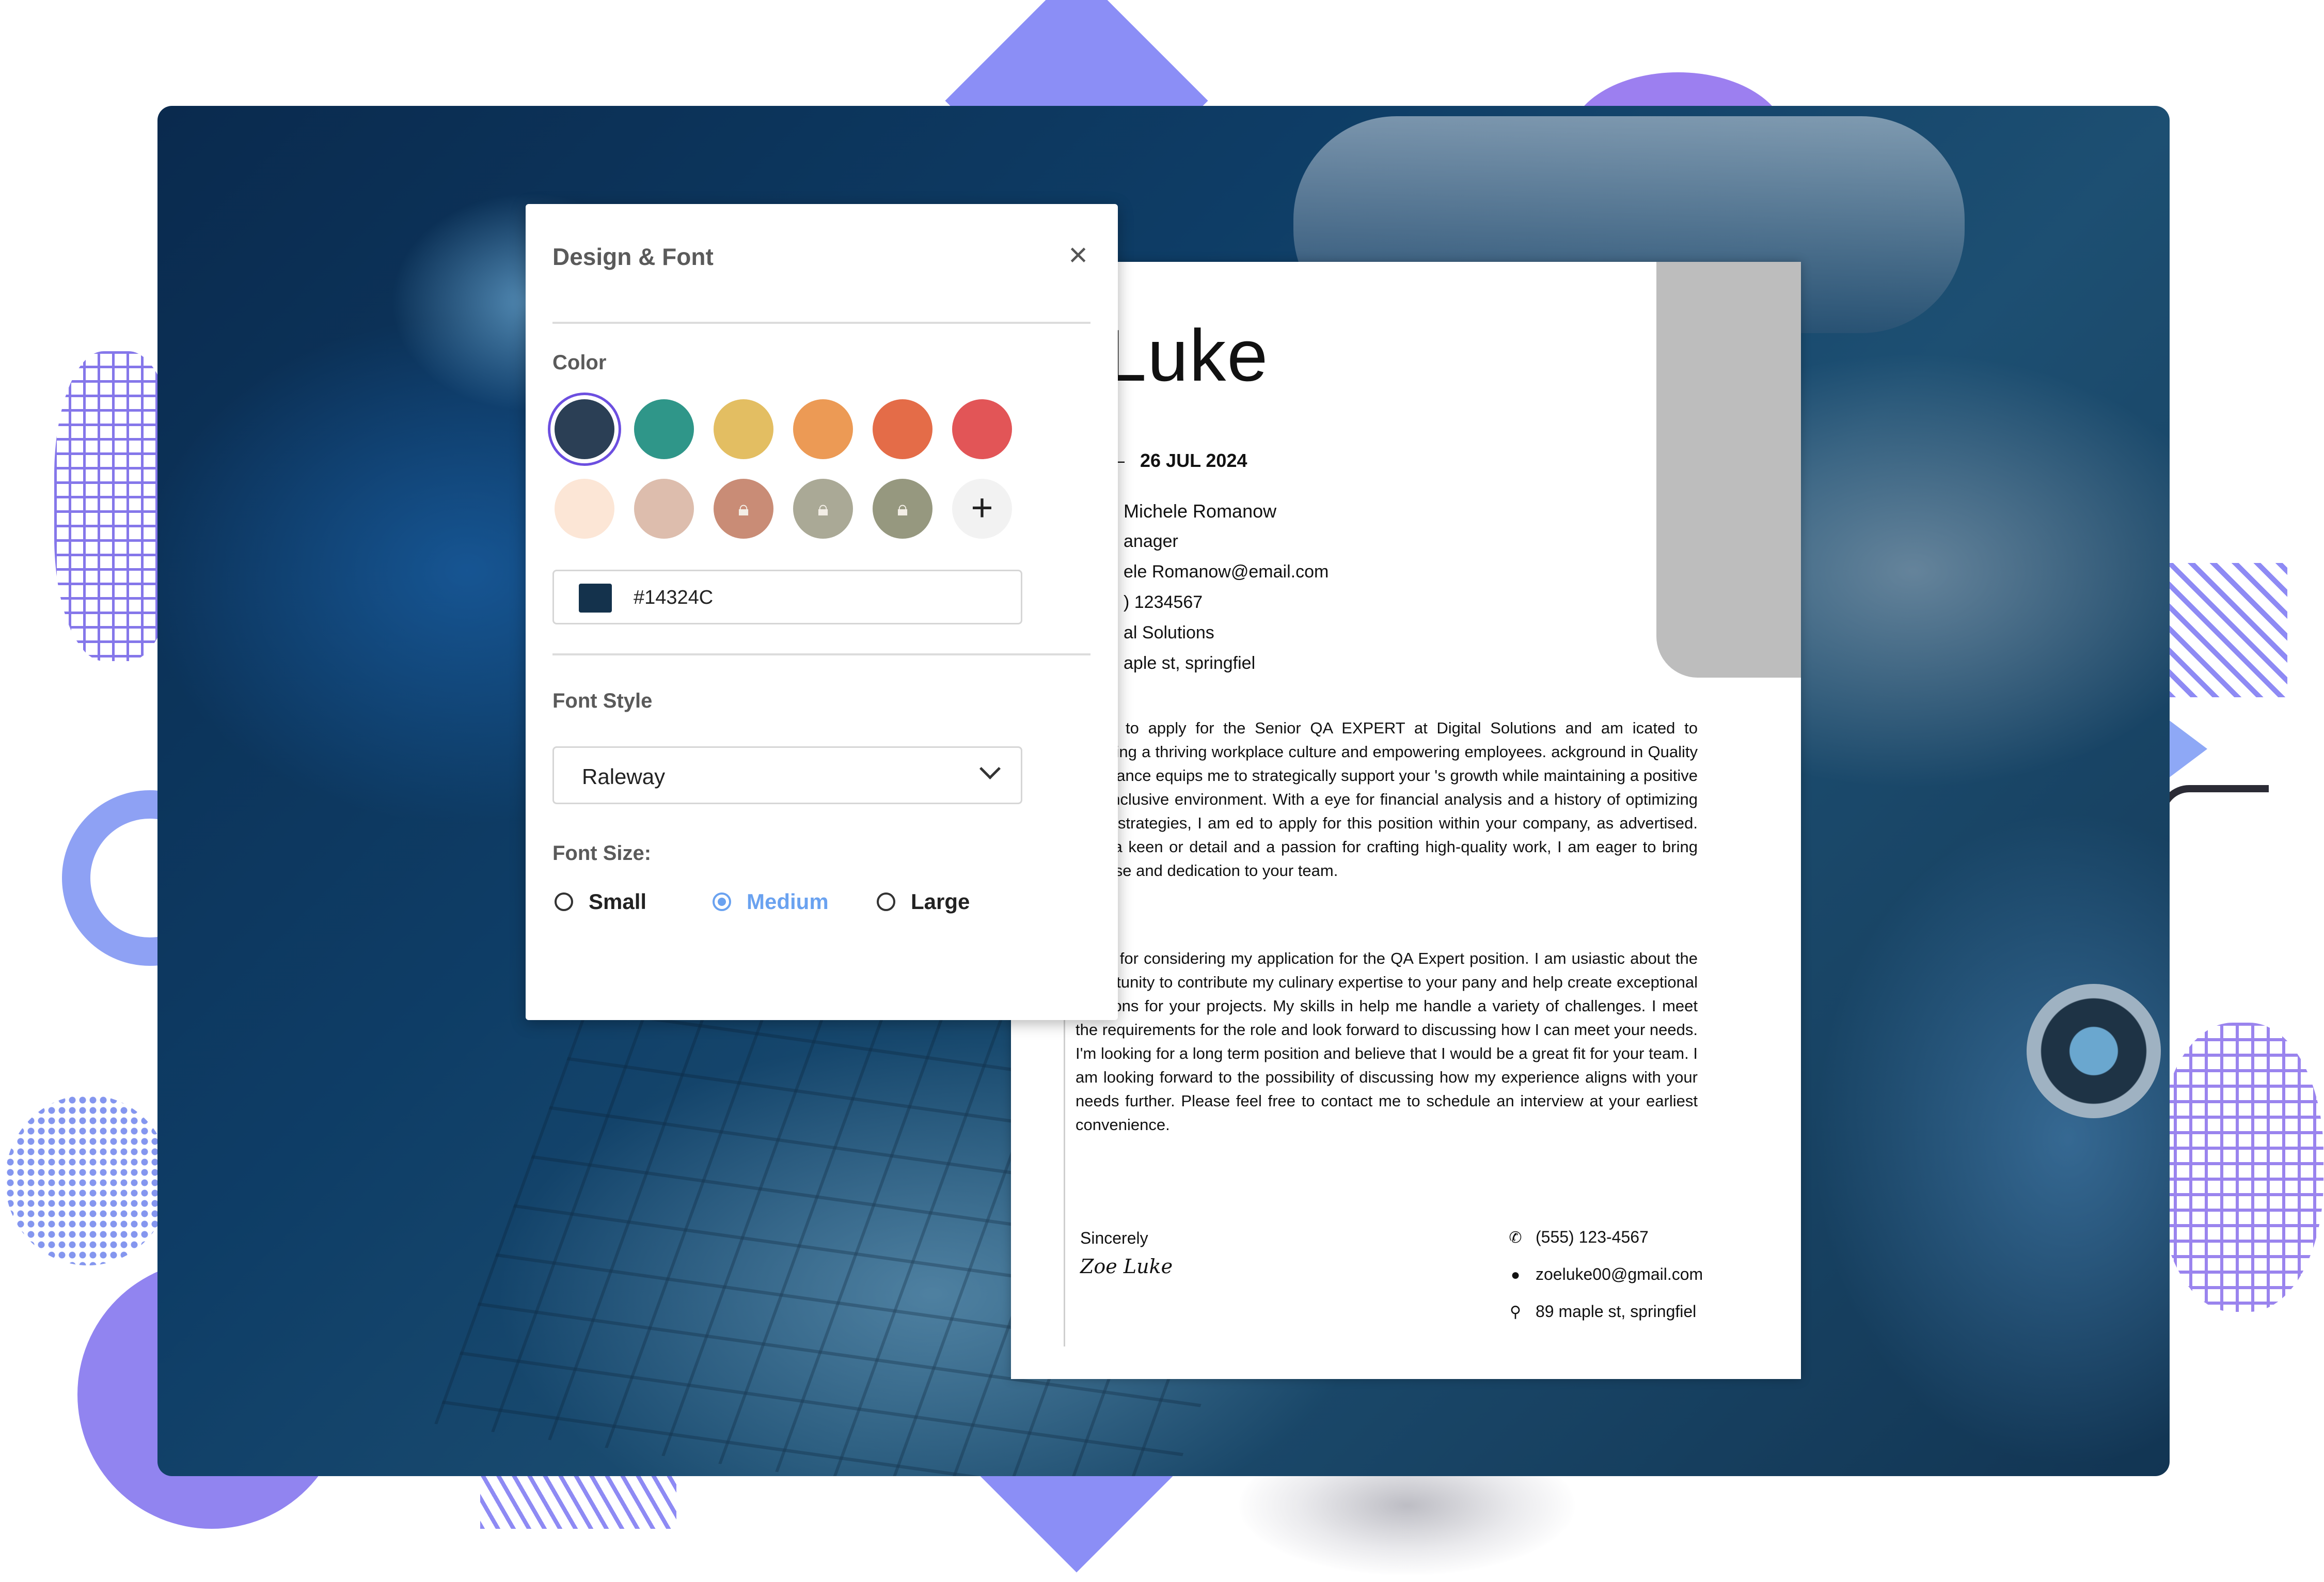 Image resolution: width=2324 pixels, height=1582 pixels. I want to click on hex-color-preview, so click(595, 599).